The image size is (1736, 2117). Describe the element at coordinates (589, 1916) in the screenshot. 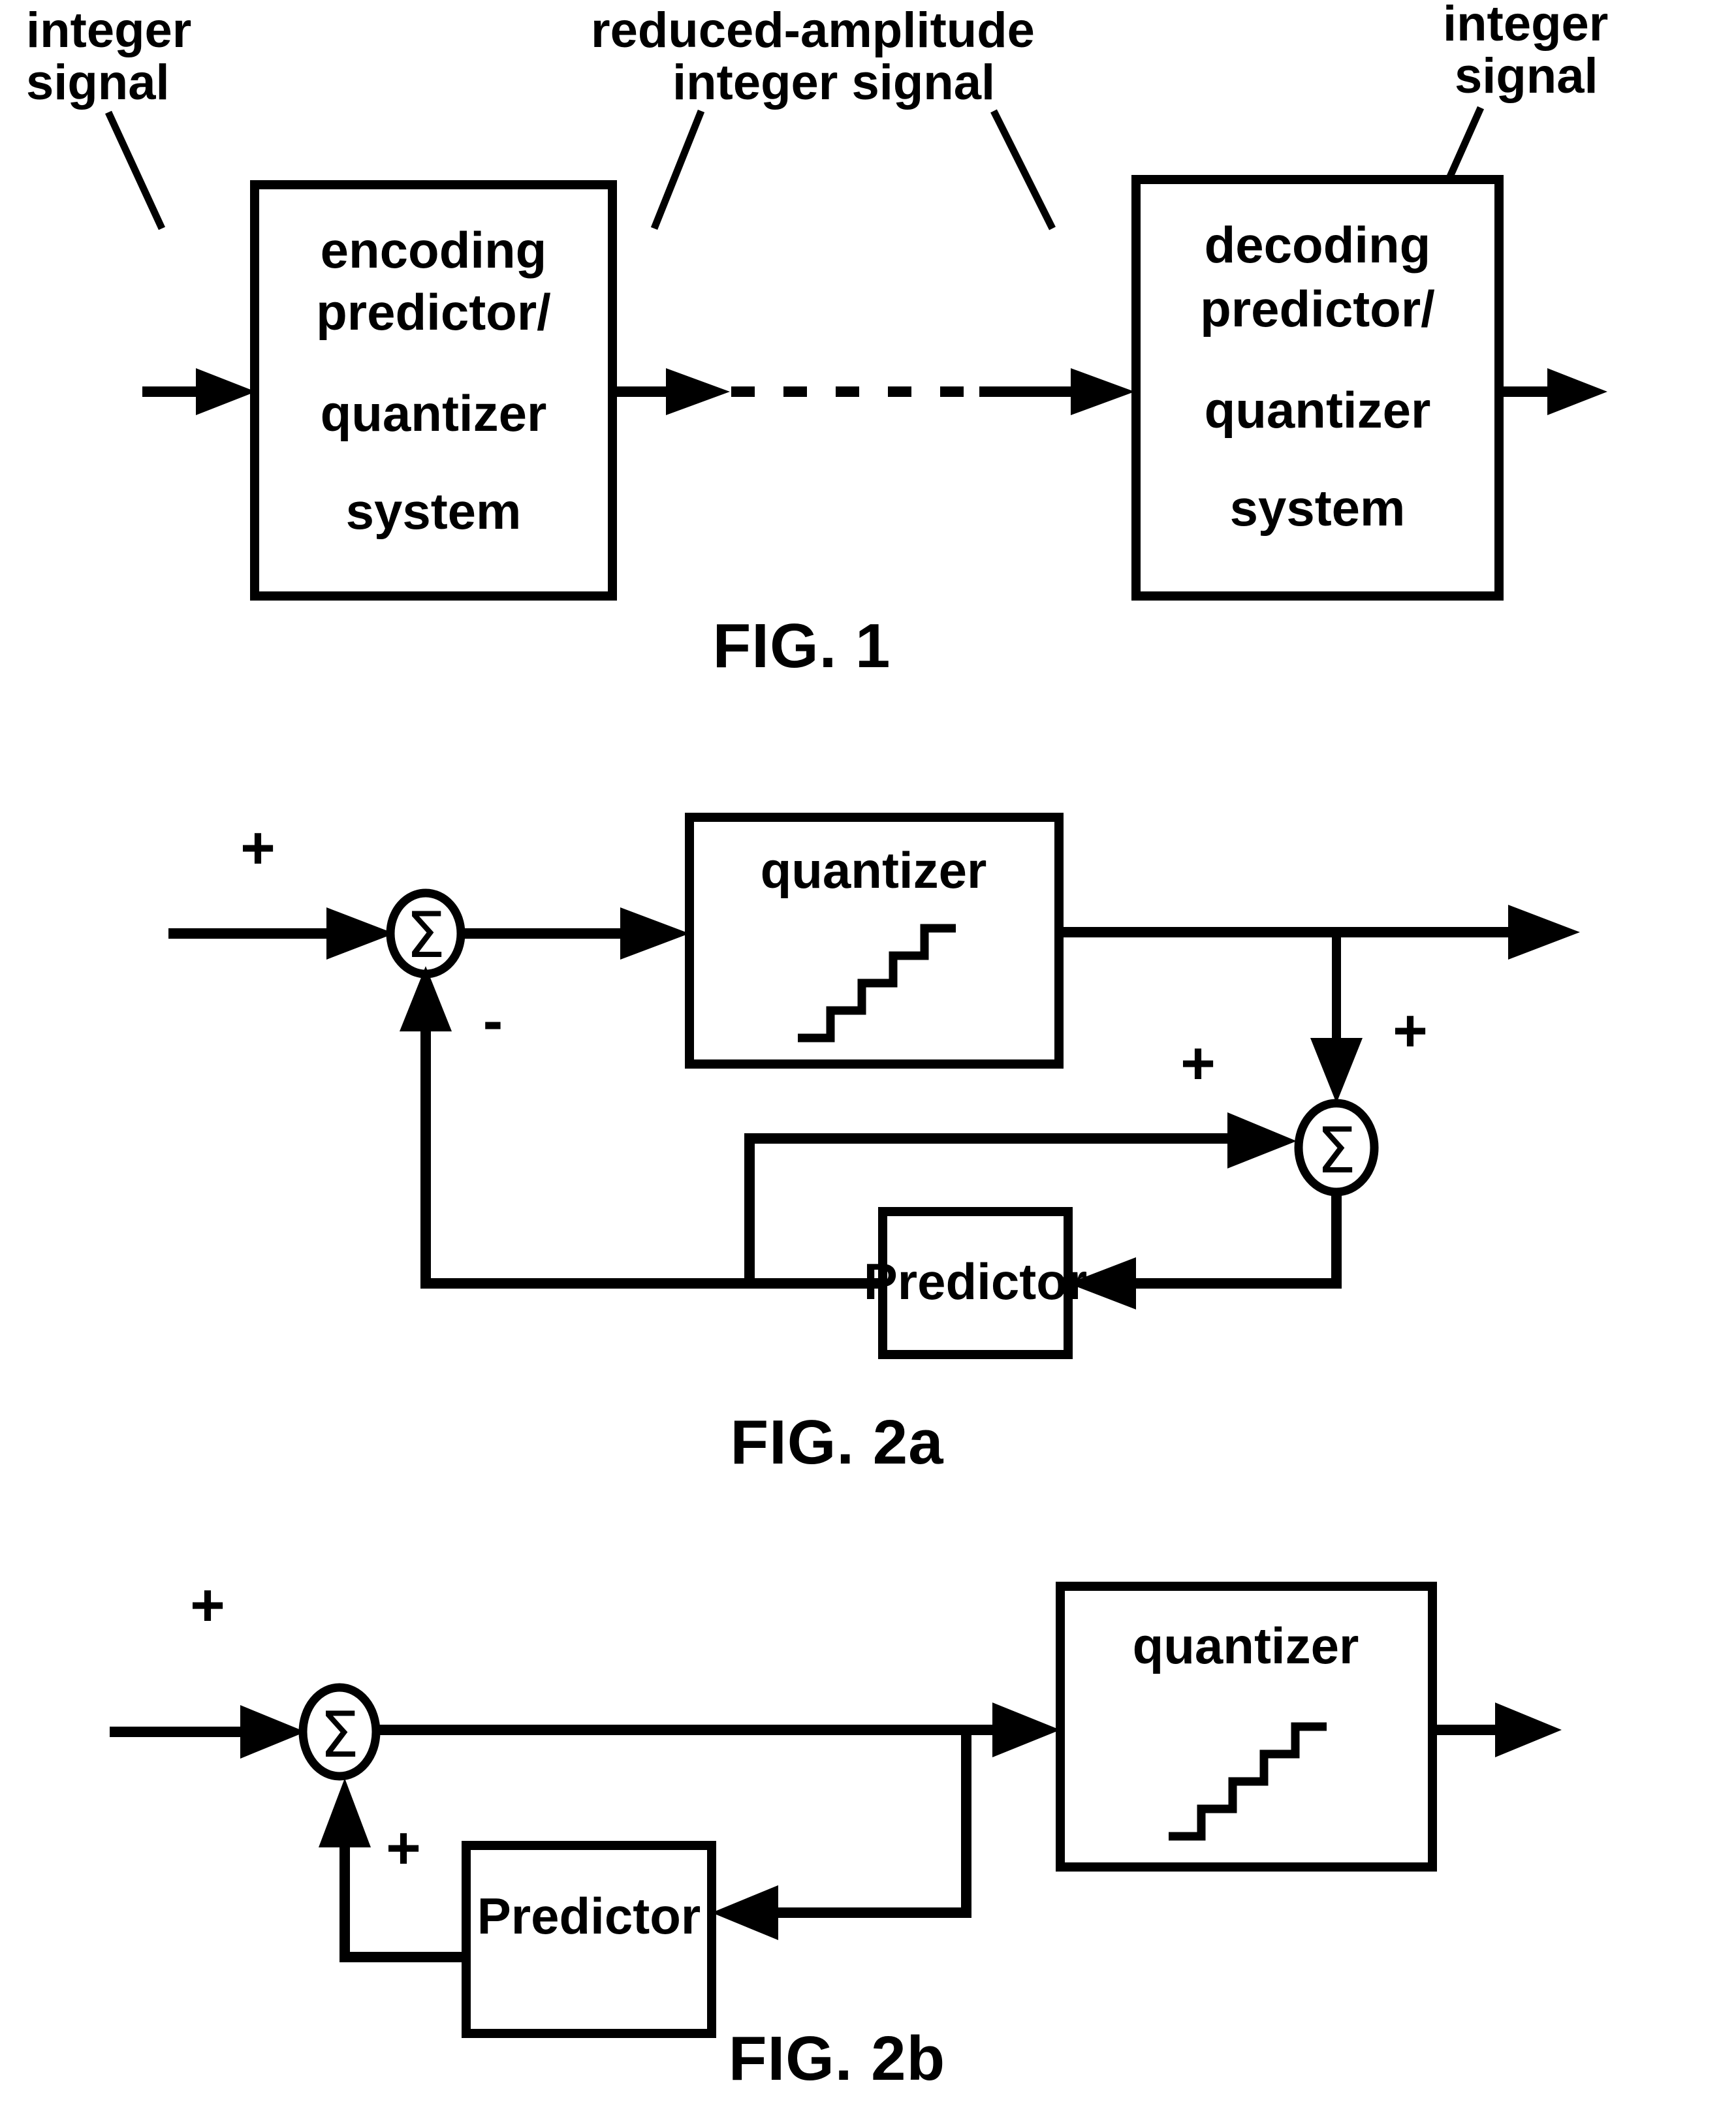

I see `fig2b-predictor-label: Predictor` at that location.